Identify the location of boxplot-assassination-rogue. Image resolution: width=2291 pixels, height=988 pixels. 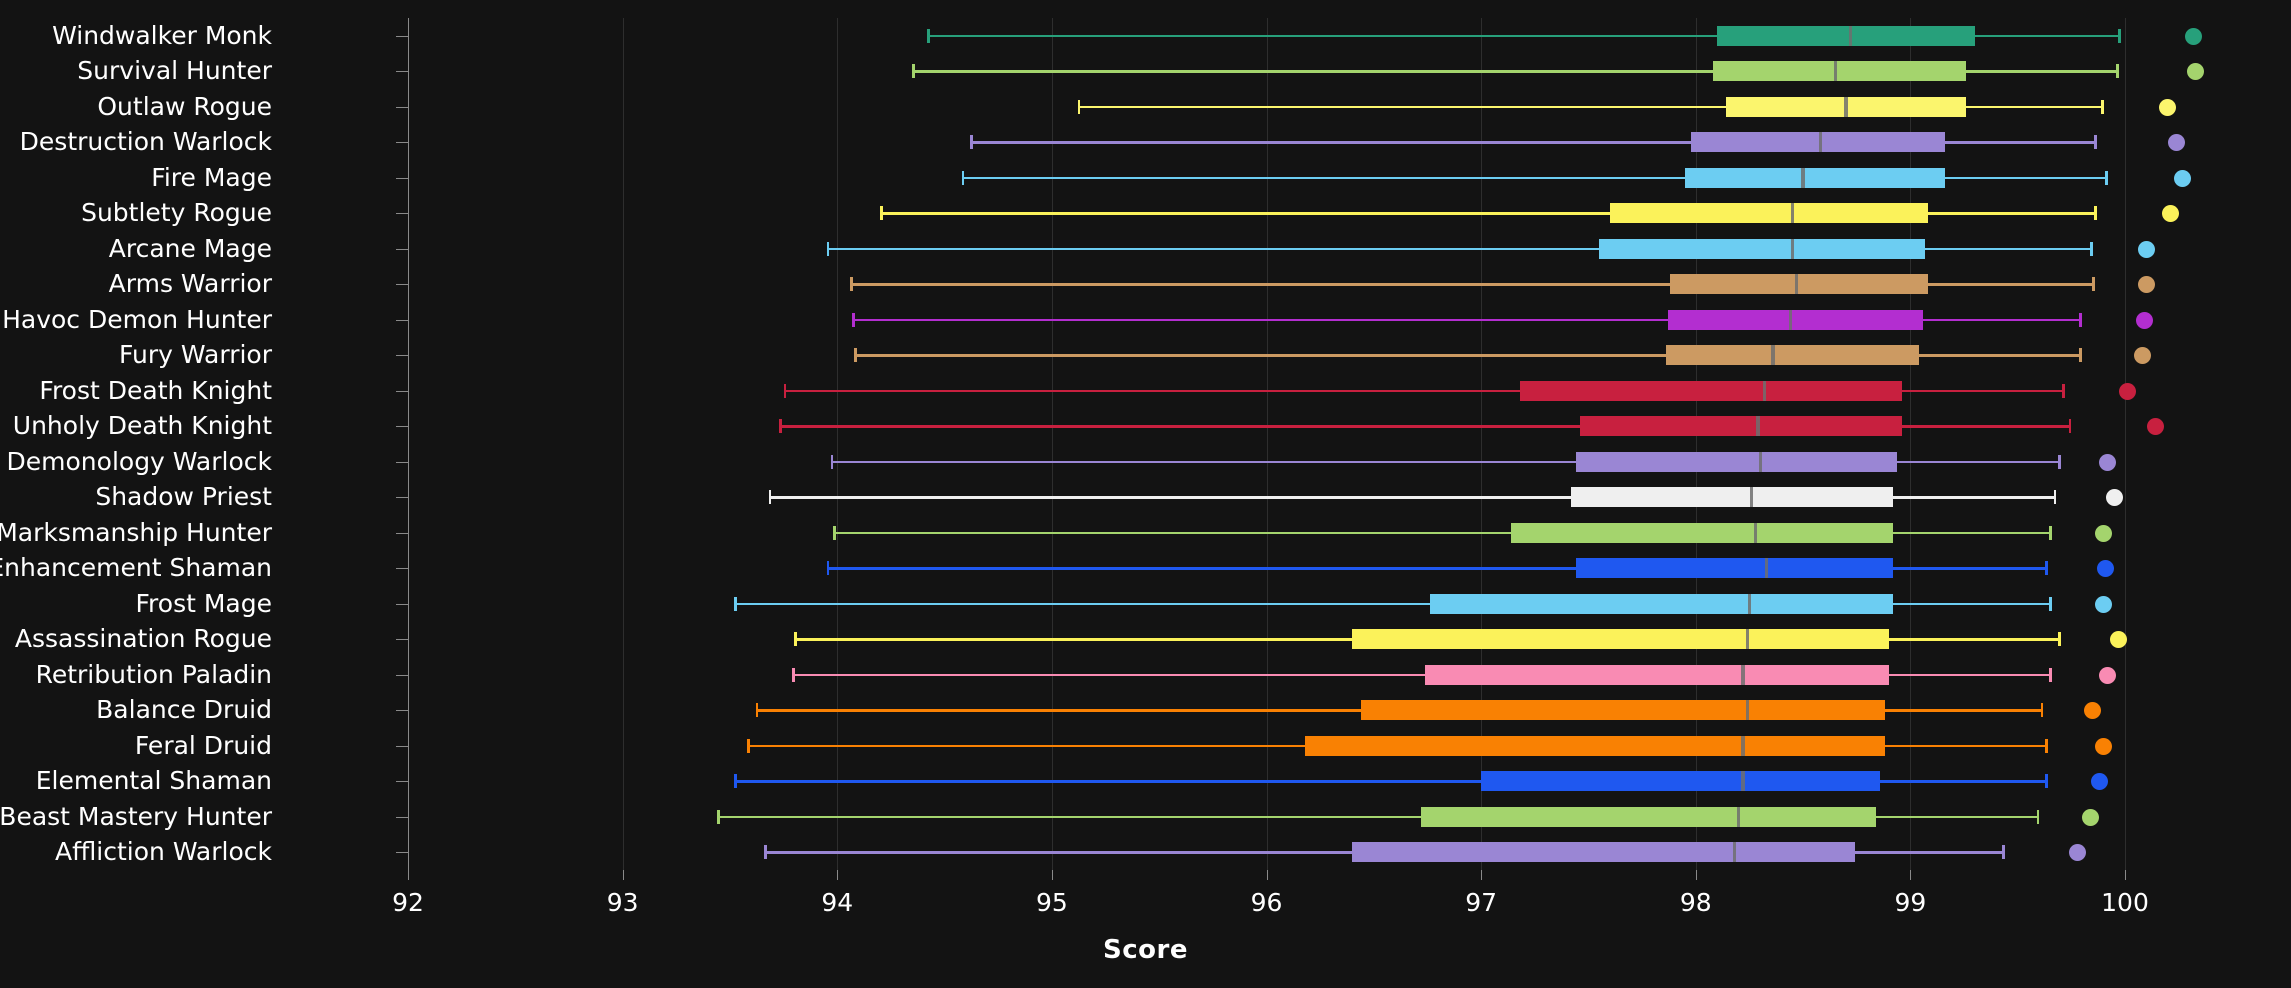
(1145, 639).